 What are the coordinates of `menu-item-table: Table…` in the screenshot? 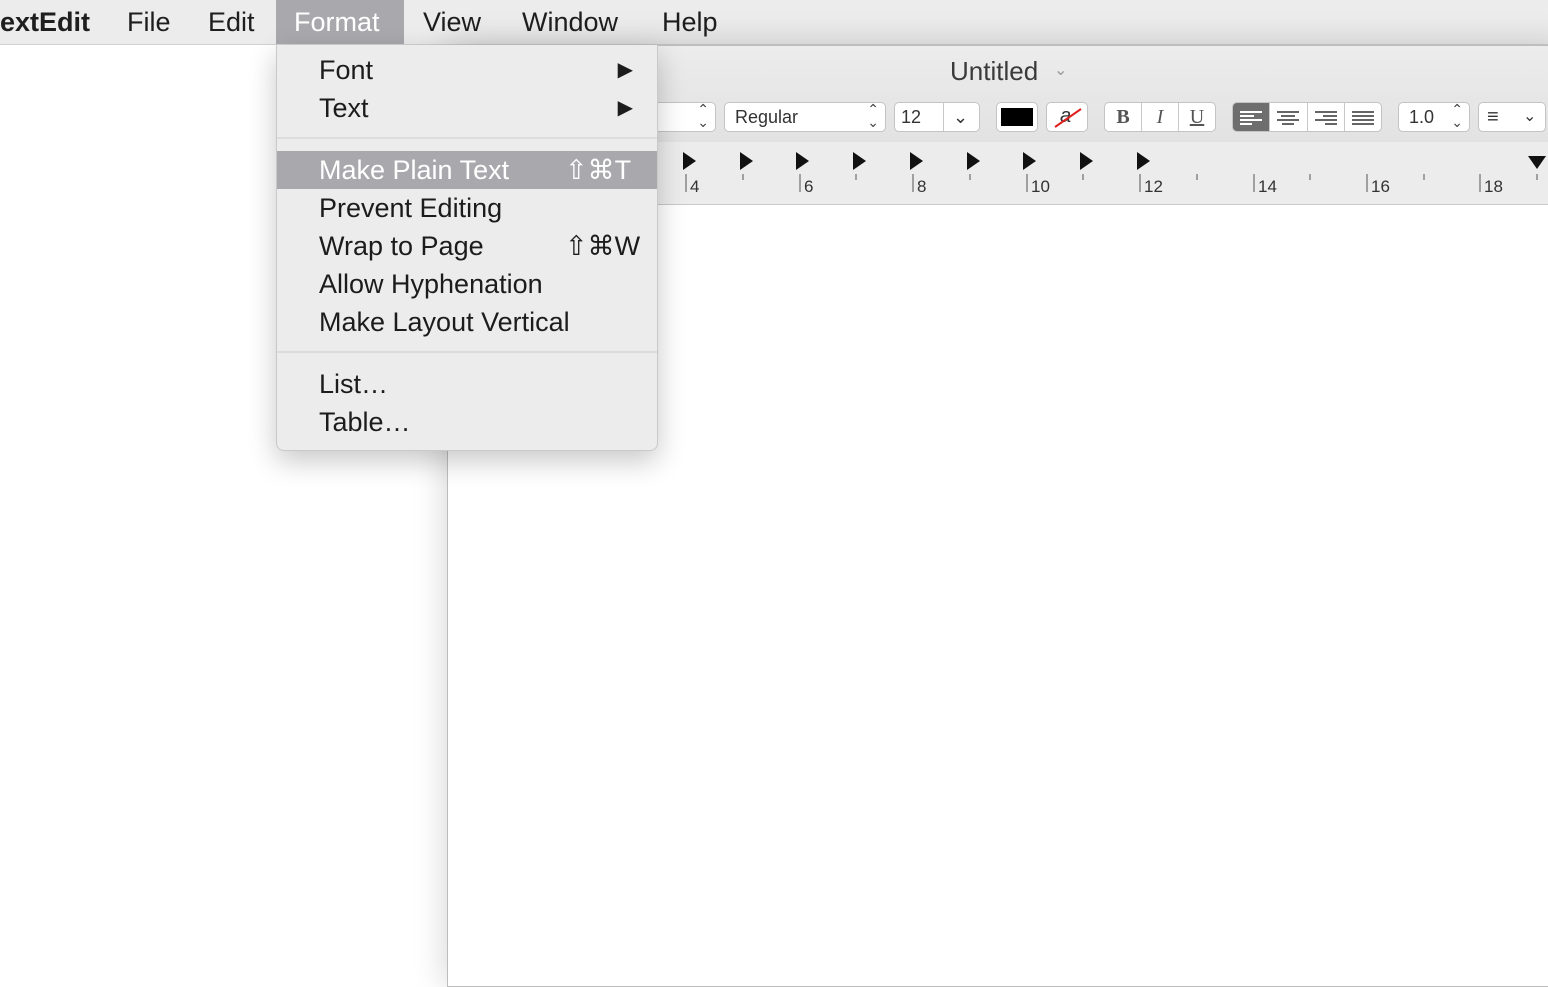 It's located at (467, 422).